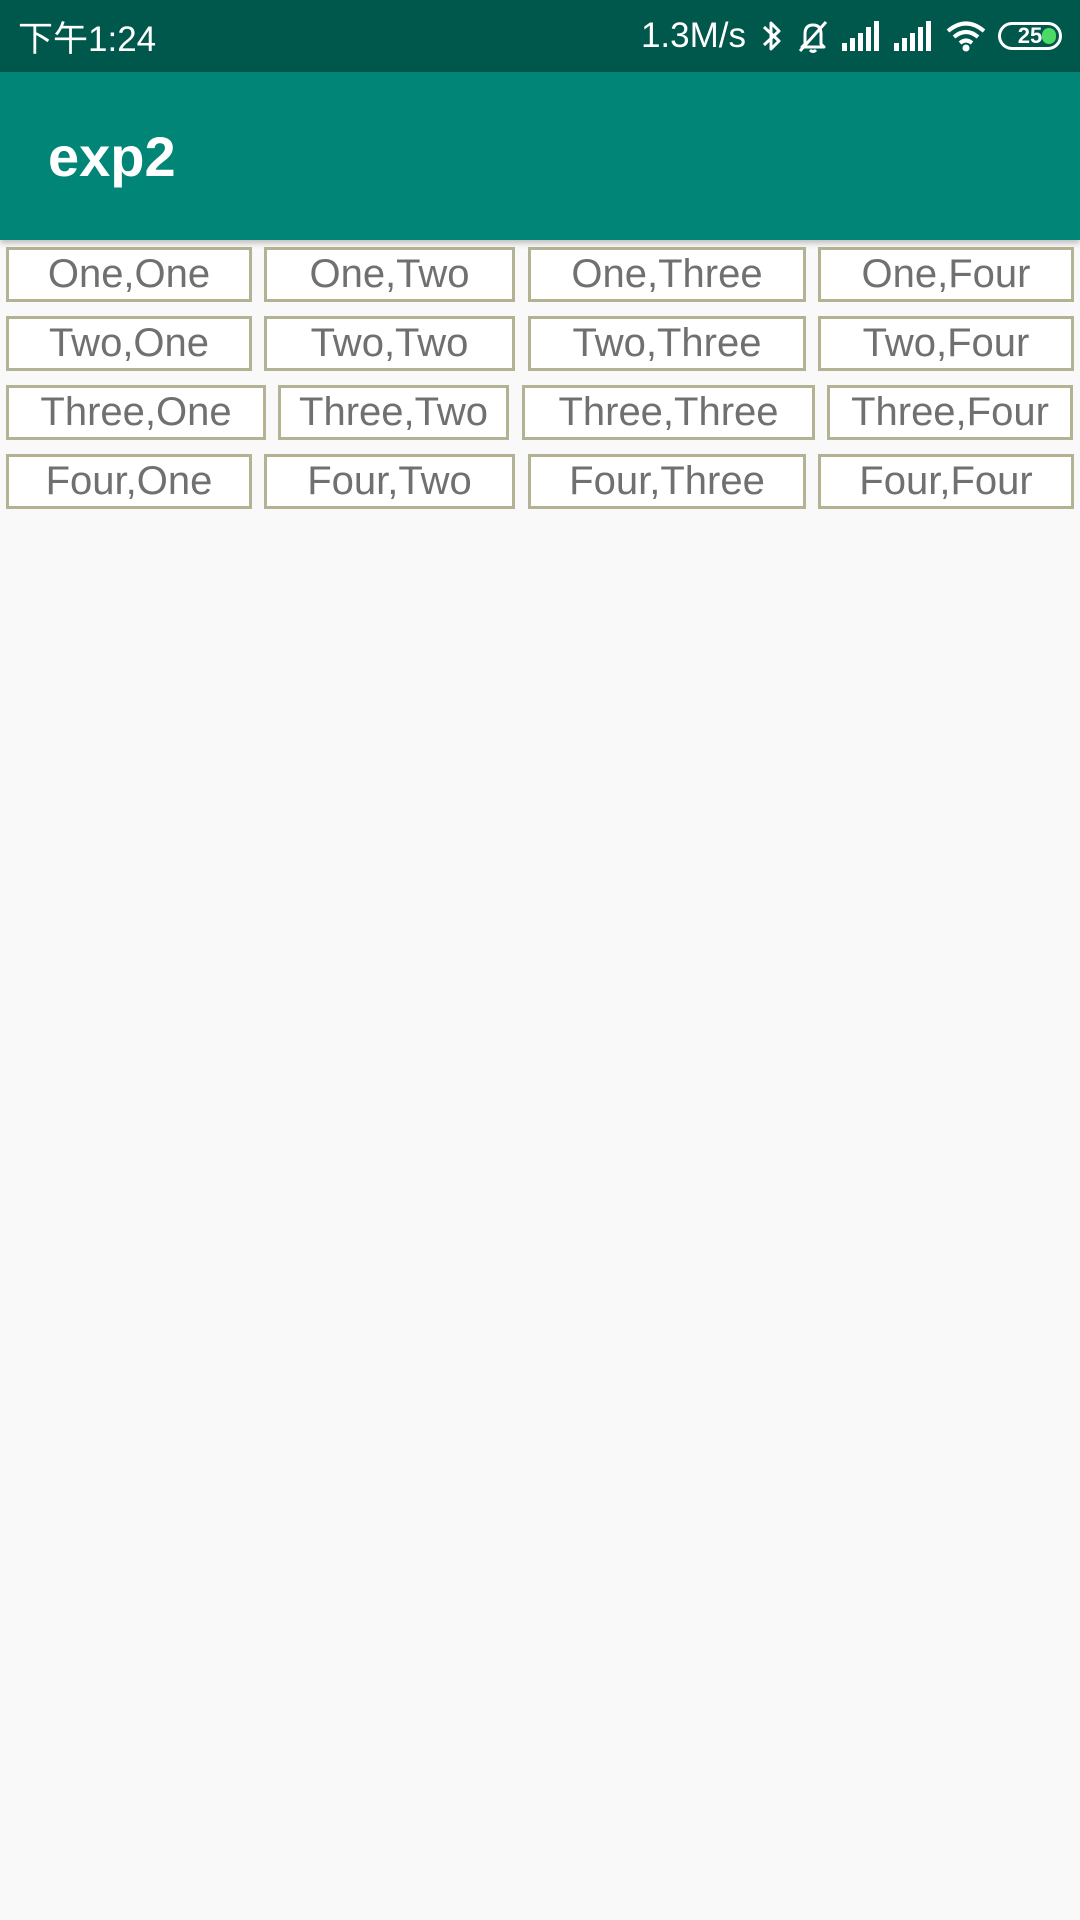  What do you see at coordinates (87, 39) in the screenshot?
I see `status-time: 下午1:24` at bounding box center [87, 39].